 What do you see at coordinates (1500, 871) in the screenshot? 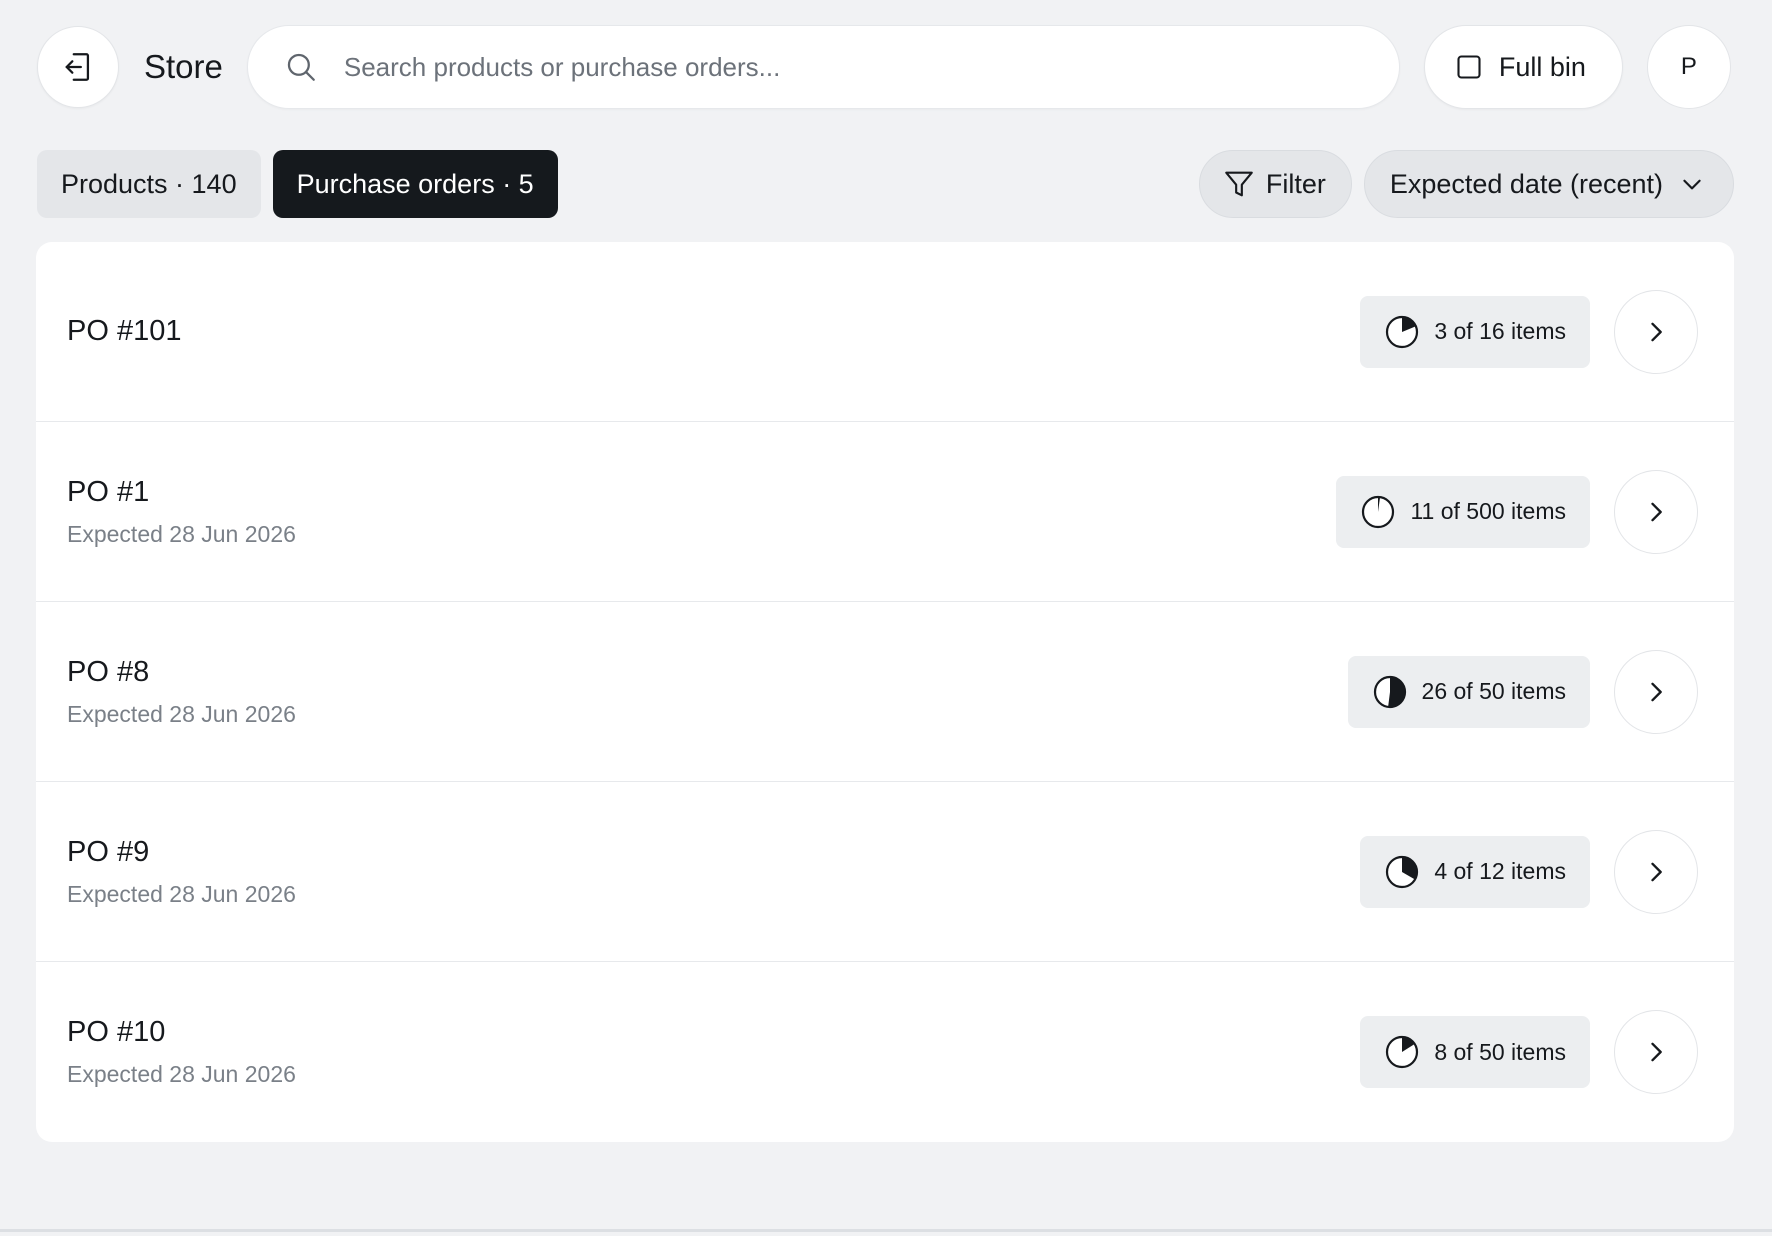
I see `receive-progress-label: 4 of 12 items` at bounding box center [1500, 871].